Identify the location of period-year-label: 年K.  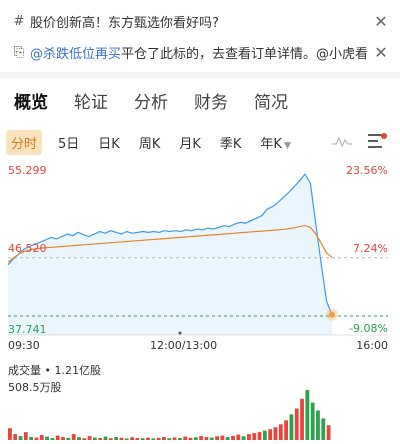
(271, 144).